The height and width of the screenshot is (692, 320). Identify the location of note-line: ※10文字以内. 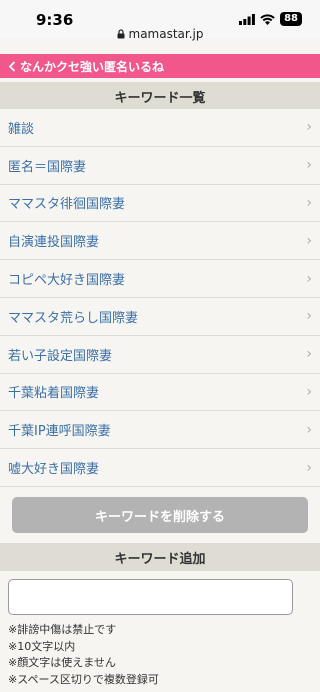
(42, 646).